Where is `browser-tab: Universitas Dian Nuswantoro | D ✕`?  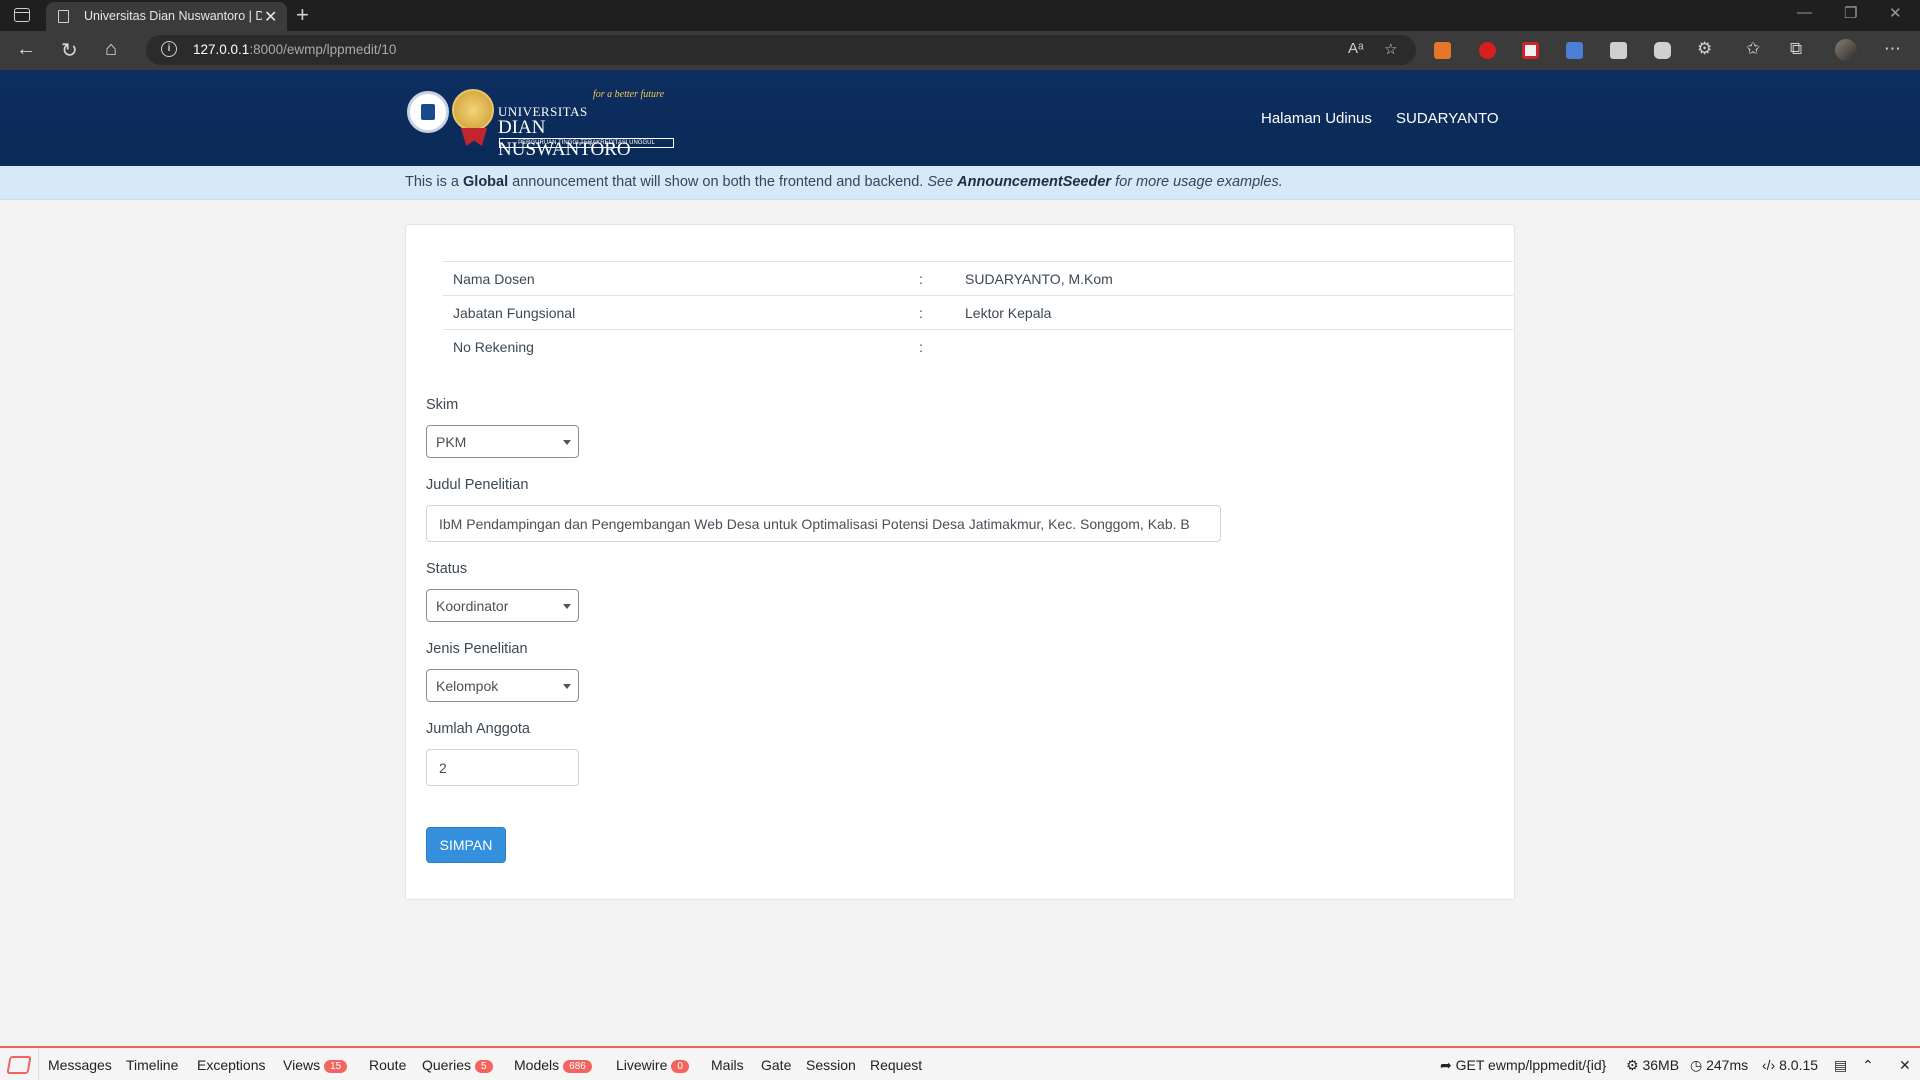
browser-tab: Universitas Dian Nuswantoro | D ✕ is located at coordinates (166, 16).